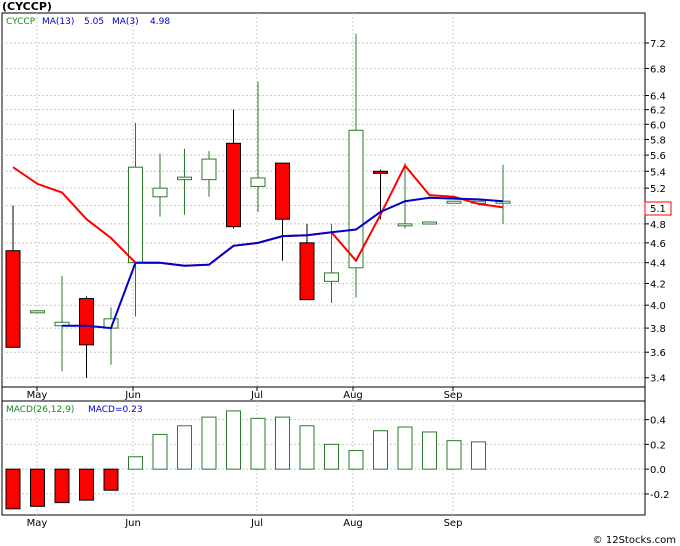  Describe the element at coordinates (658, 353) in the screenshot. I see `price-tick-label: 3.6` at that location.